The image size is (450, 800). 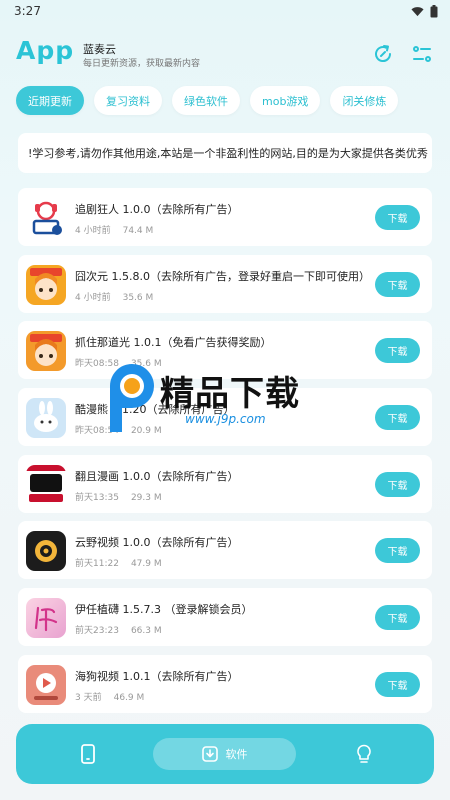 I want to click on nav-phone-button, so click(x=88, y=754).